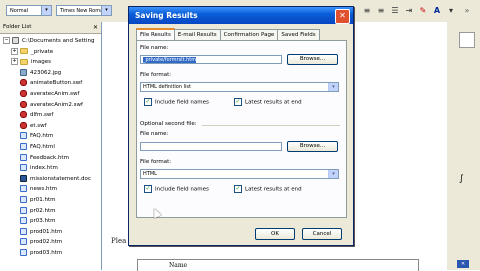 Image resolution: width=480 pixels, height=271 pixels. I want to click on style-select: Normal ▾, so click(29, 10).